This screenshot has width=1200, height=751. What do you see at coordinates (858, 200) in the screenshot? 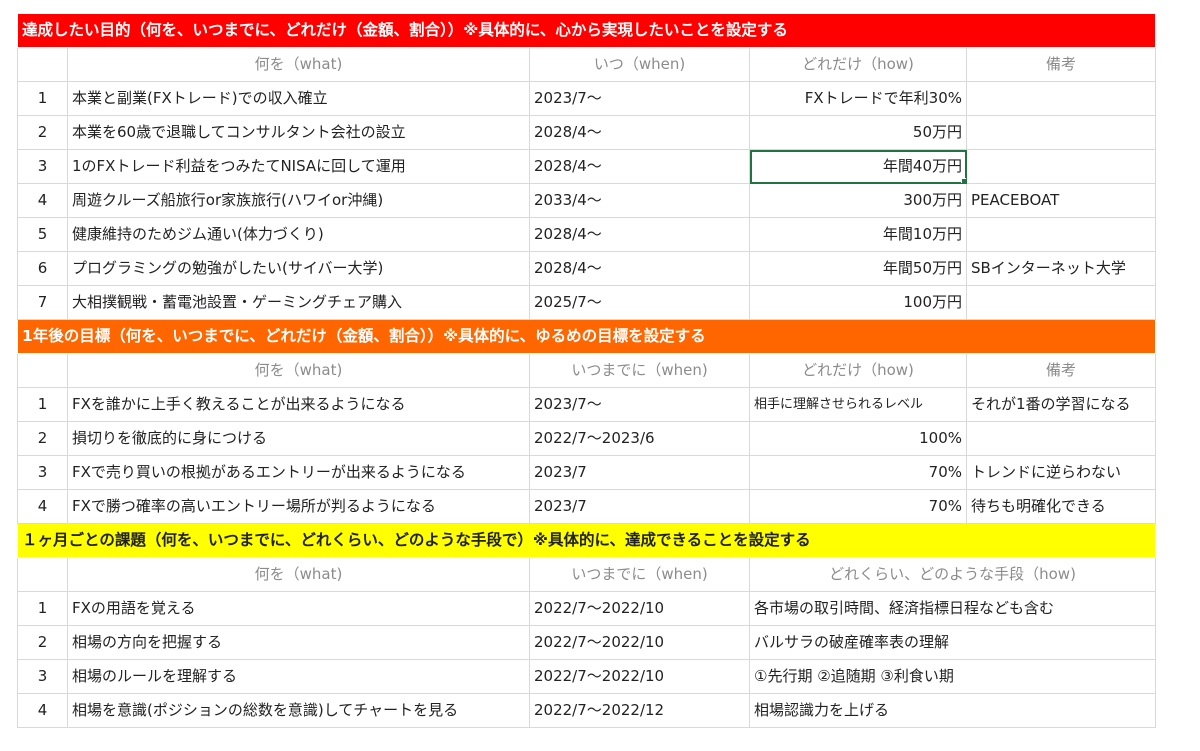
I see `how-cell: 300万円` at bounding box center [858, 200].